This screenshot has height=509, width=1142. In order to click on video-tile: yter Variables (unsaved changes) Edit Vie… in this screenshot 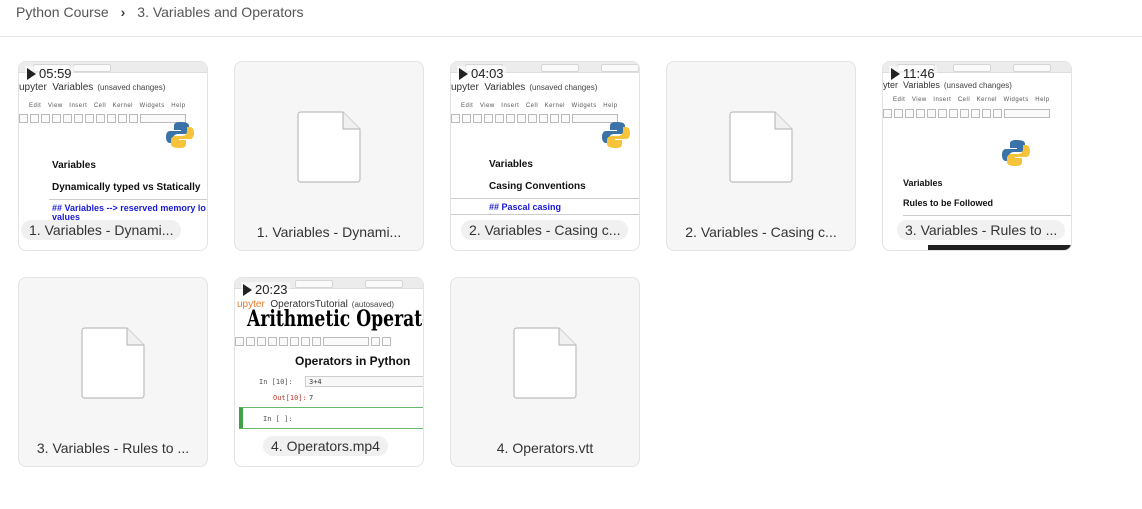, I will do `click(977, 156)`.